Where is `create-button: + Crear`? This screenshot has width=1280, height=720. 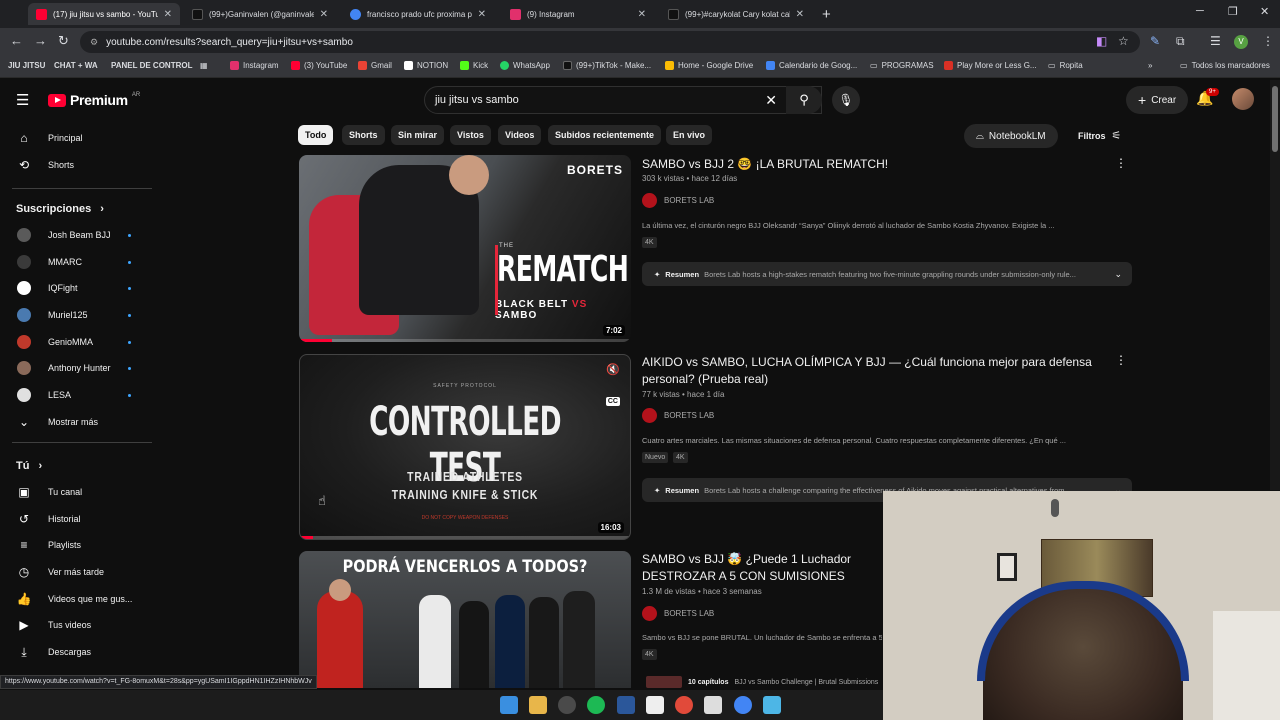 create-button: + Crear is located at coordinates (1157, 100).